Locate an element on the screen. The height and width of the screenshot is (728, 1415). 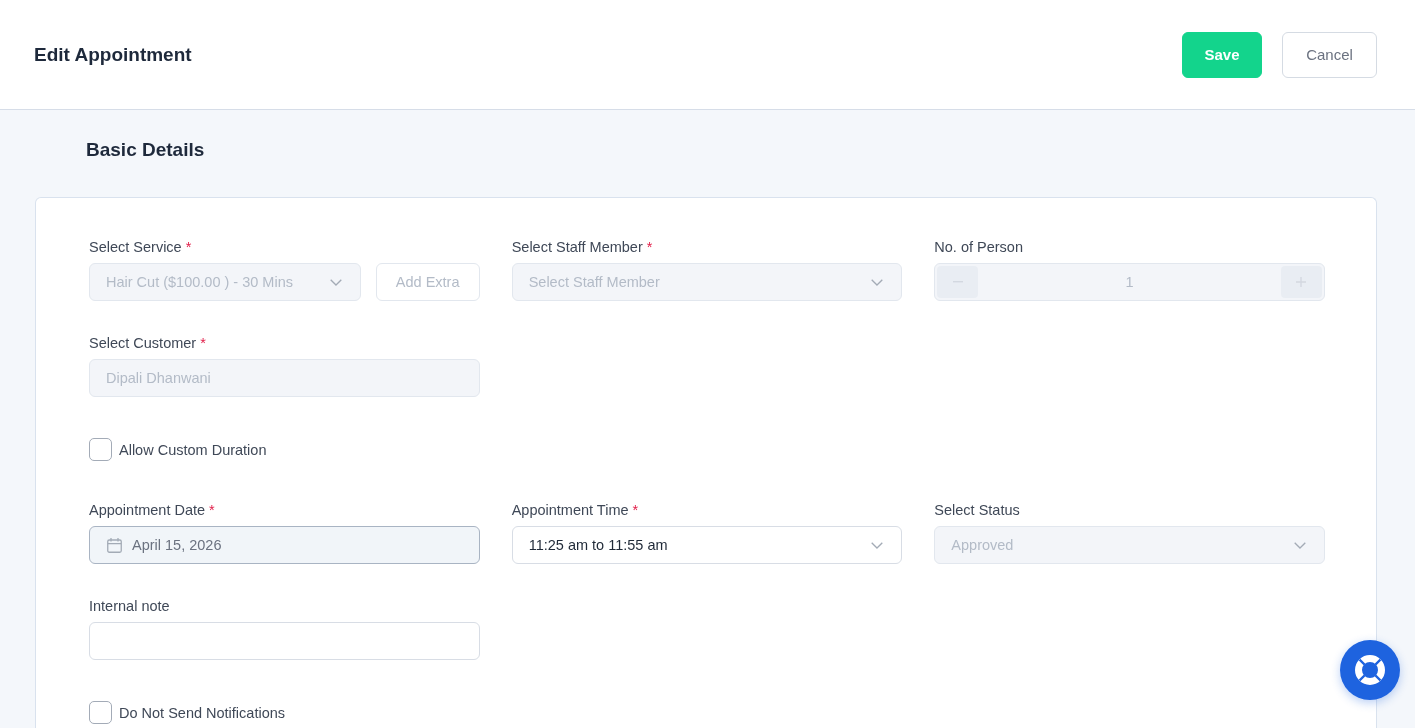
page-title: Edit Appointment is located at coordinates (113, 54).